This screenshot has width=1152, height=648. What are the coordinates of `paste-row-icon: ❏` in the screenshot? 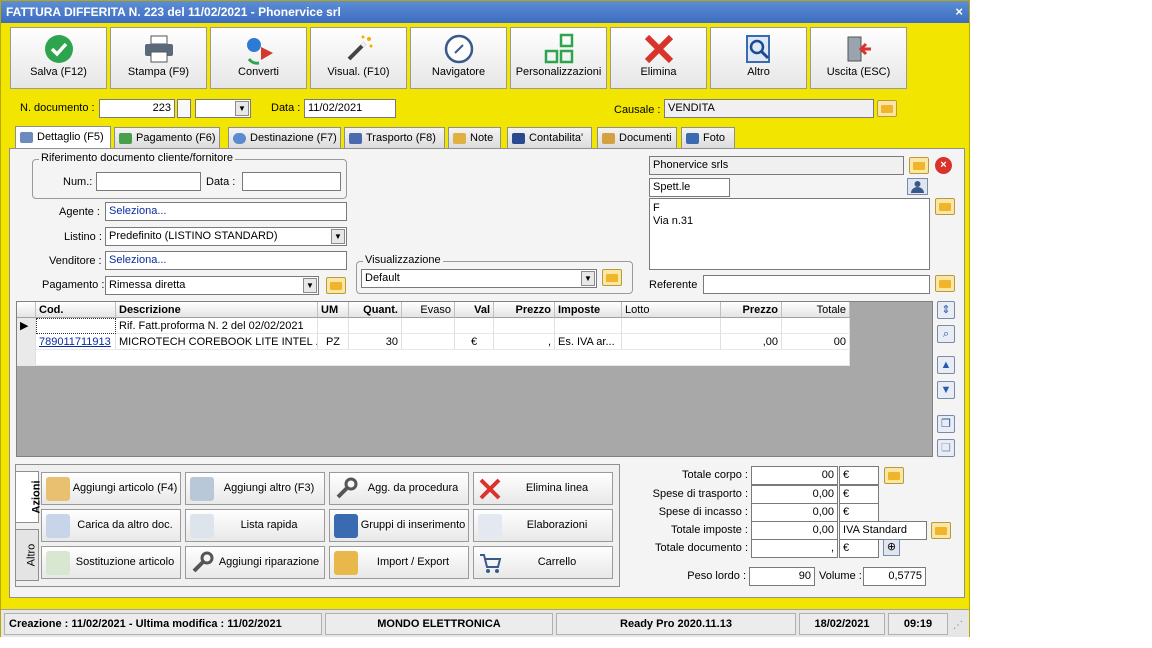 It's located at (946, 448).